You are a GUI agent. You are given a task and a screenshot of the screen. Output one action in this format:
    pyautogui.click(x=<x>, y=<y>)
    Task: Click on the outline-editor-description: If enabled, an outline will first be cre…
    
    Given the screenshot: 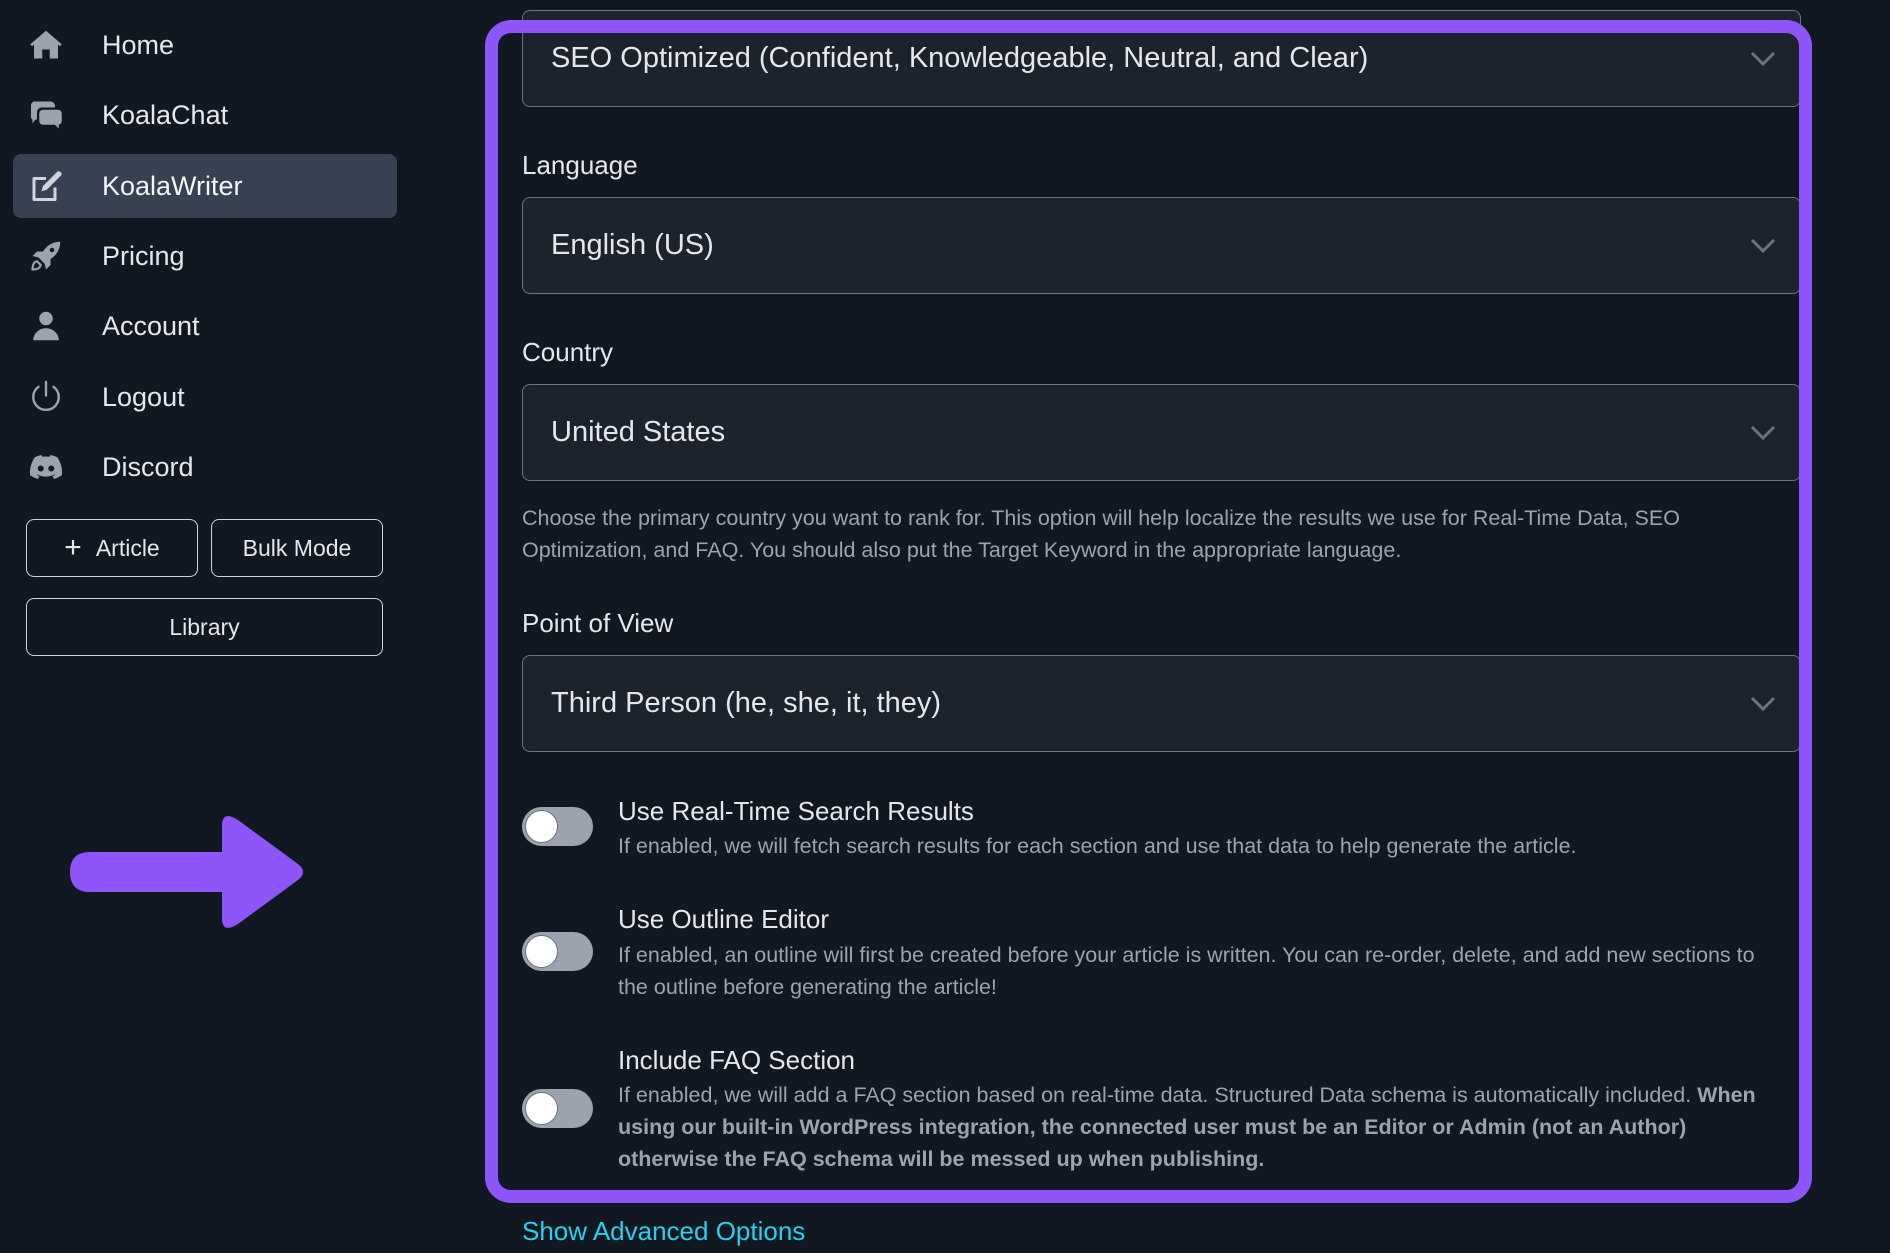 What is the action you would take?
    pyautogui.click(x=1186, y=971)
    